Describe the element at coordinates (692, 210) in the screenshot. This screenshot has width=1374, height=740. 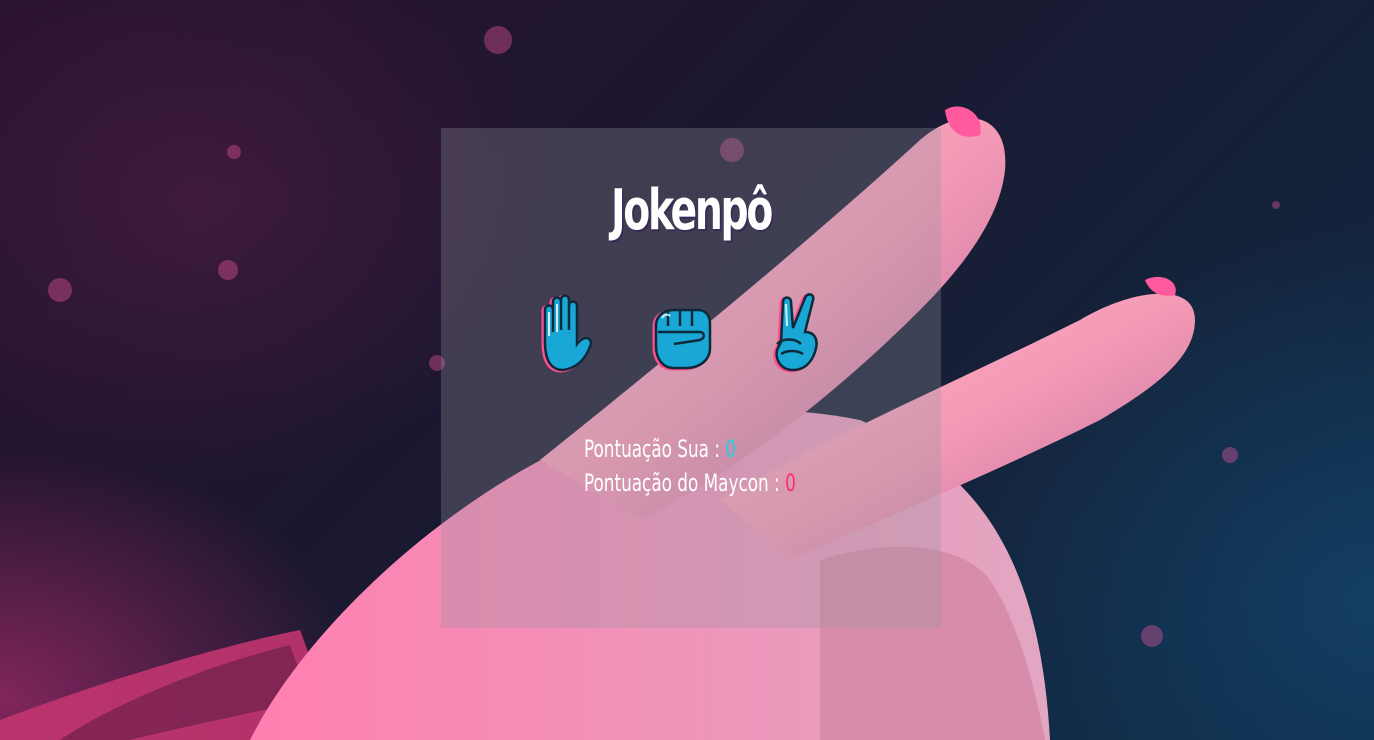
I see `page-title: Jokenpô` at that location.